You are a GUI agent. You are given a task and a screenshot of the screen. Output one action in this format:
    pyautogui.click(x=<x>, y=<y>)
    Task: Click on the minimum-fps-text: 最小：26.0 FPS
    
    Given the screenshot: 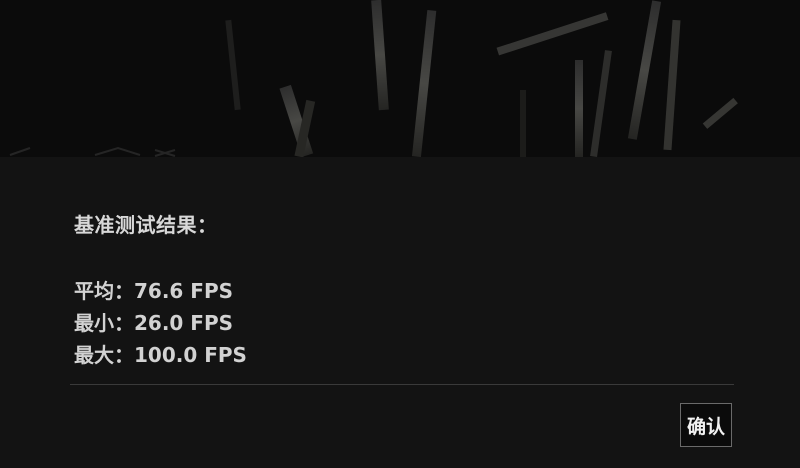 What is the action you would take?
    pyautogui.click(x=154, y=323)
    